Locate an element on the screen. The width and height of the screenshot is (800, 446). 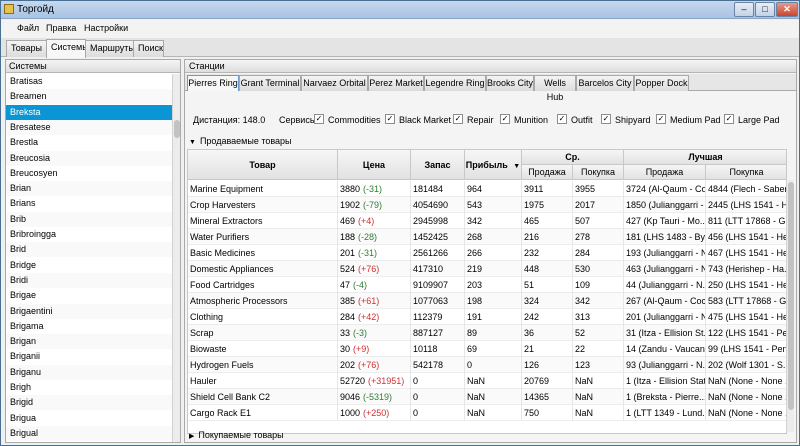
col-stock: Запас is located at coordinates (438, 165).